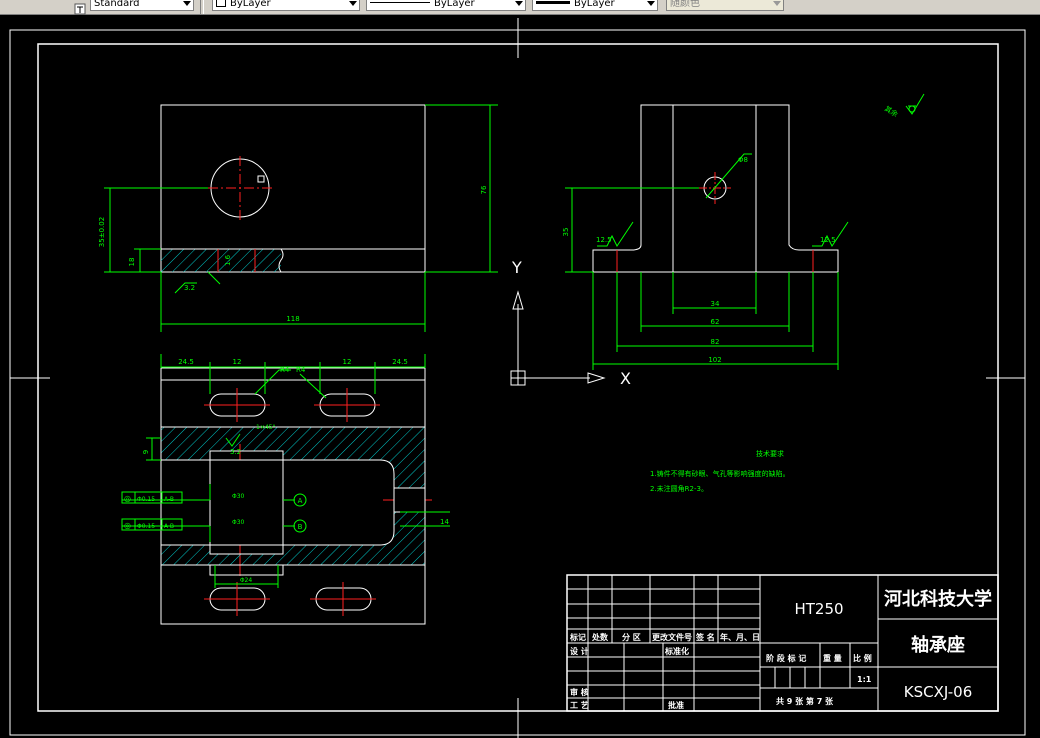  Describe the element at coordinates (300, 527) in the screenshot. I see `datum-b: B` at that location.